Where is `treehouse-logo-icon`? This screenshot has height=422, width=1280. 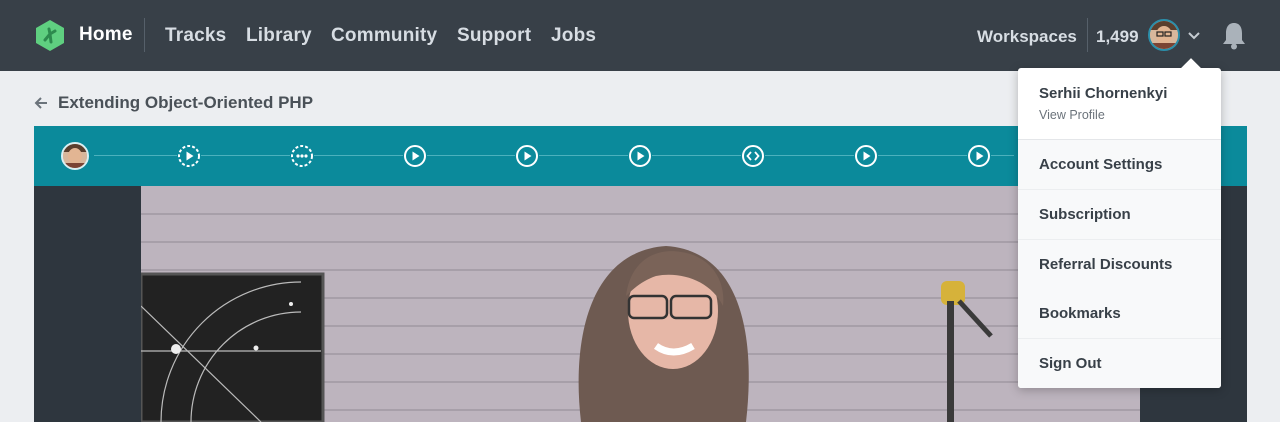 treehouse-logo-icon is located at coordinates (50, 35).